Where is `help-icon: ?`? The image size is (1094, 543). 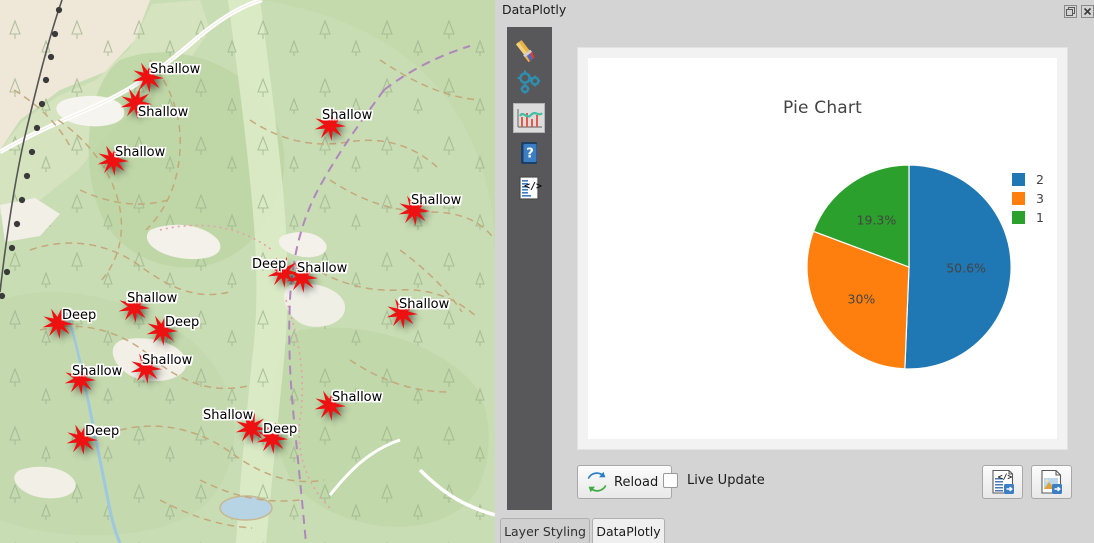
help-icon: ? is located at coordinates (529, 153).